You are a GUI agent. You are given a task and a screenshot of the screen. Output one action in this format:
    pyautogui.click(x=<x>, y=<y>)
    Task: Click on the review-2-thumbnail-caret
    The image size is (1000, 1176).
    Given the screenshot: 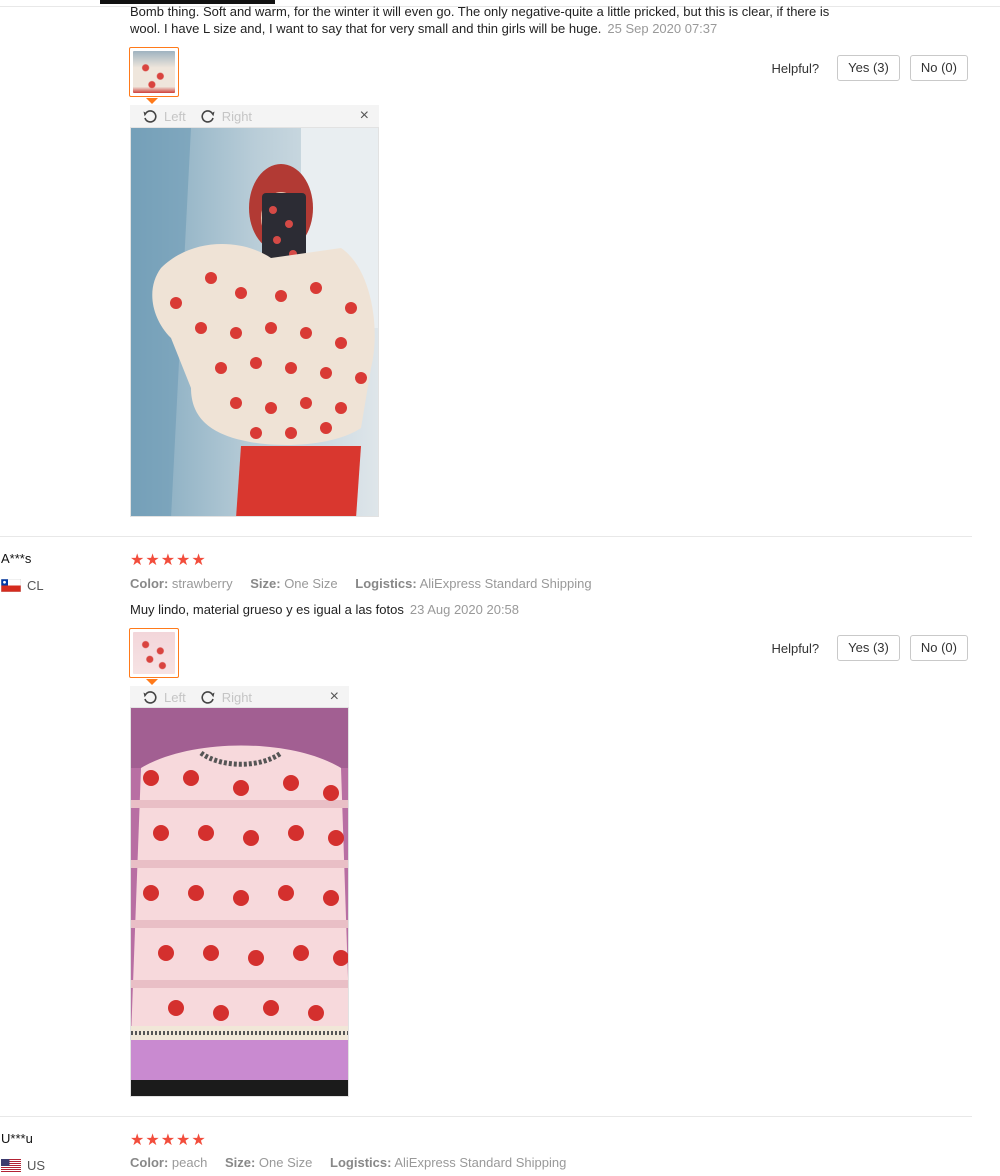 What is the action you would take?
    pyautogui.click(x=152, y=682)
    